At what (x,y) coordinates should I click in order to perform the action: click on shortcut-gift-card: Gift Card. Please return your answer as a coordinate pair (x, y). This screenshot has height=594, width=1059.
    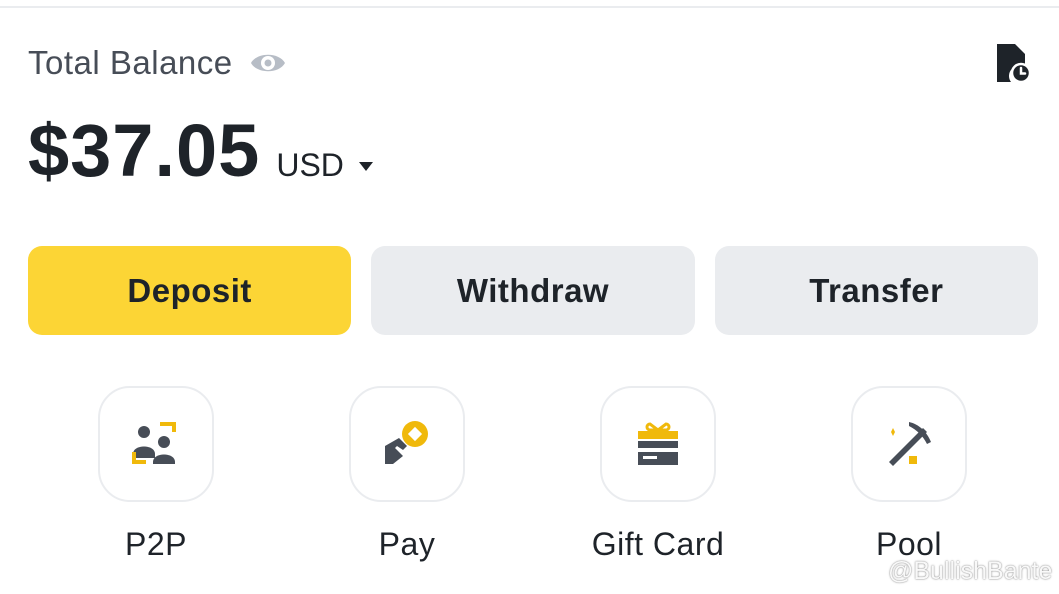
    Looking at the image, I should click on (658, 474).